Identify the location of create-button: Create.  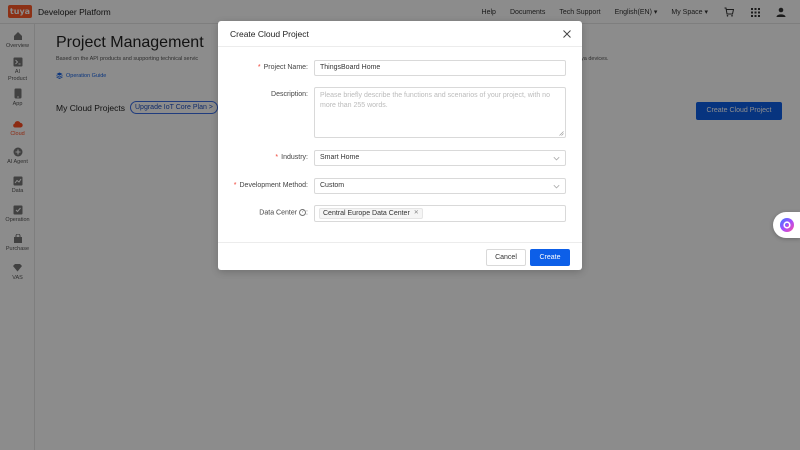
(550, 257).